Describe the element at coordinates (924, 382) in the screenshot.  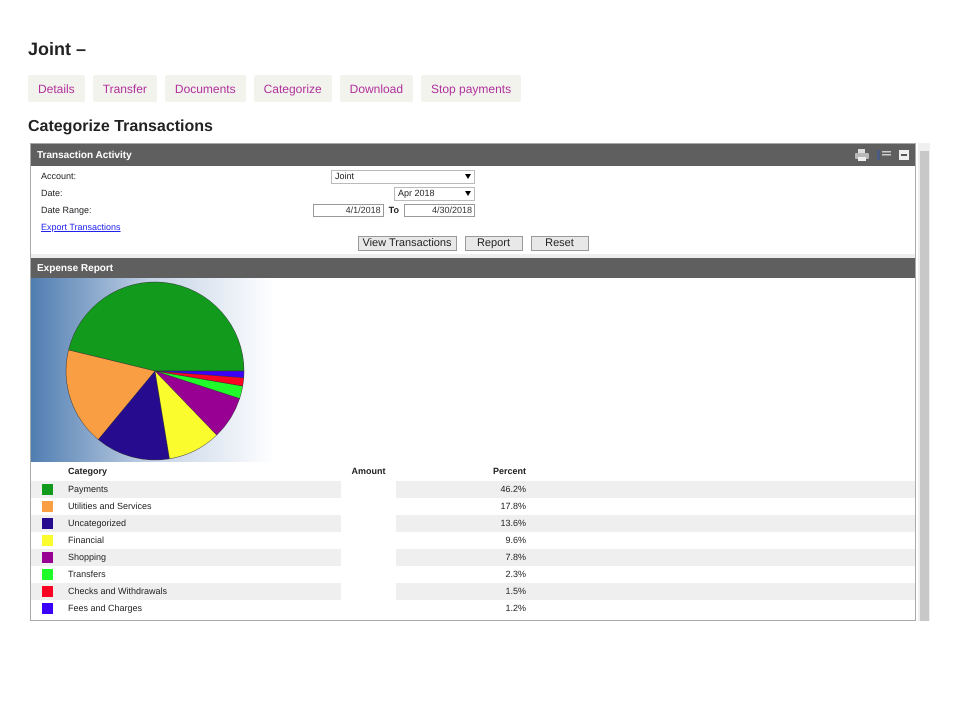
I see `scrollbar` at that location.